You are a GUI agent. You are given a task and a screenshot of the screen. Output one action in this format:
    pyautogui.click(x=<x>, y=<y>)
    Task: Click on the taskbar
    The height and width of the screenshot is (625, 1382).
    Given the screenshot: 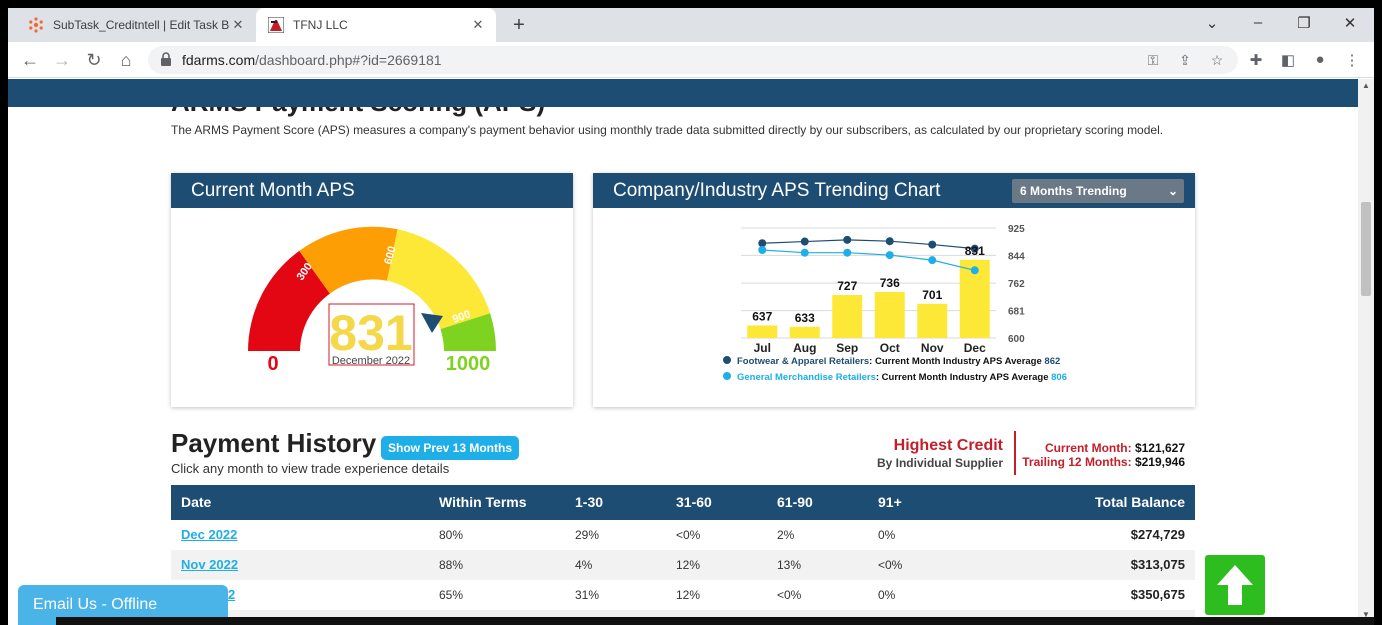 What is the action you would take?
    pyautogui.click(x=715, y=621)
    